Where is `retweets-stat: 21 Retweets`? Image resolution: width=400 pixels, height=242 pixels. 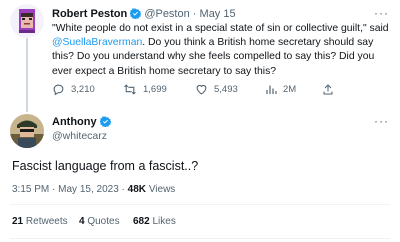
retweets-stat: 21 Retweets is located at coordinates (40, 221).